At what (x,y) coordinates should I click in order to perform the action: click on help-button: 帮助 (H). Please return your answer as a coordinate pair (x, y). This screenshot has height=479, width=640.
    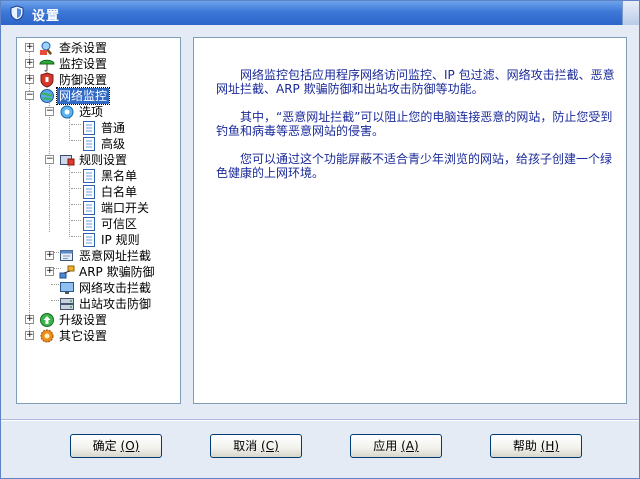
    Looking at the image, I should click on (536, 446).